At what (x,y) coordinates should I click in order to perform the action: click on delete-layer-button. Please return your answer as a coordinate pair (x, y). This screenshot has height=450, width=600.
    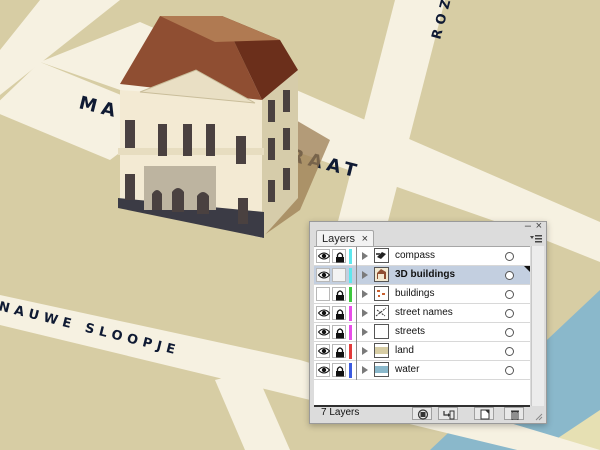
    Looking at the image, I should click on (514, 413).